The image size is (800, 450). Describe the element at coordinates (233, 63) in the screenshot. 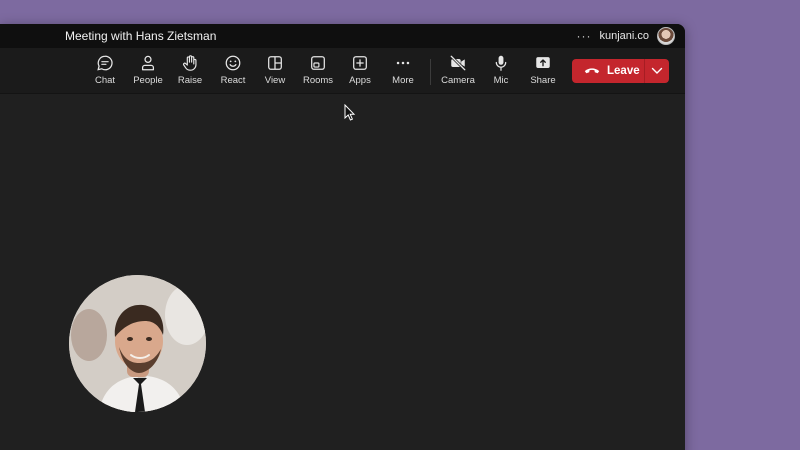

I see `smiley-icon` at that location.